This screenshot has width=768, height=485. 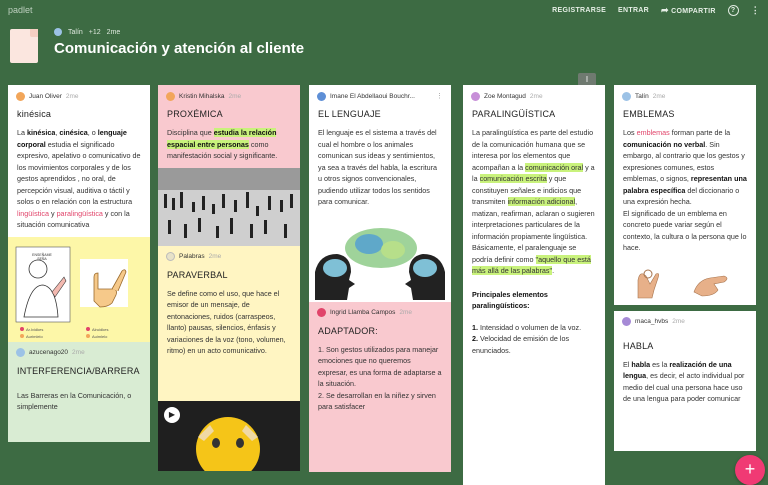 What do you see at coordinates (649, 114) in the screenshot?
I see `post-title: EMBLEMAS` at bounding box center [649, 114].